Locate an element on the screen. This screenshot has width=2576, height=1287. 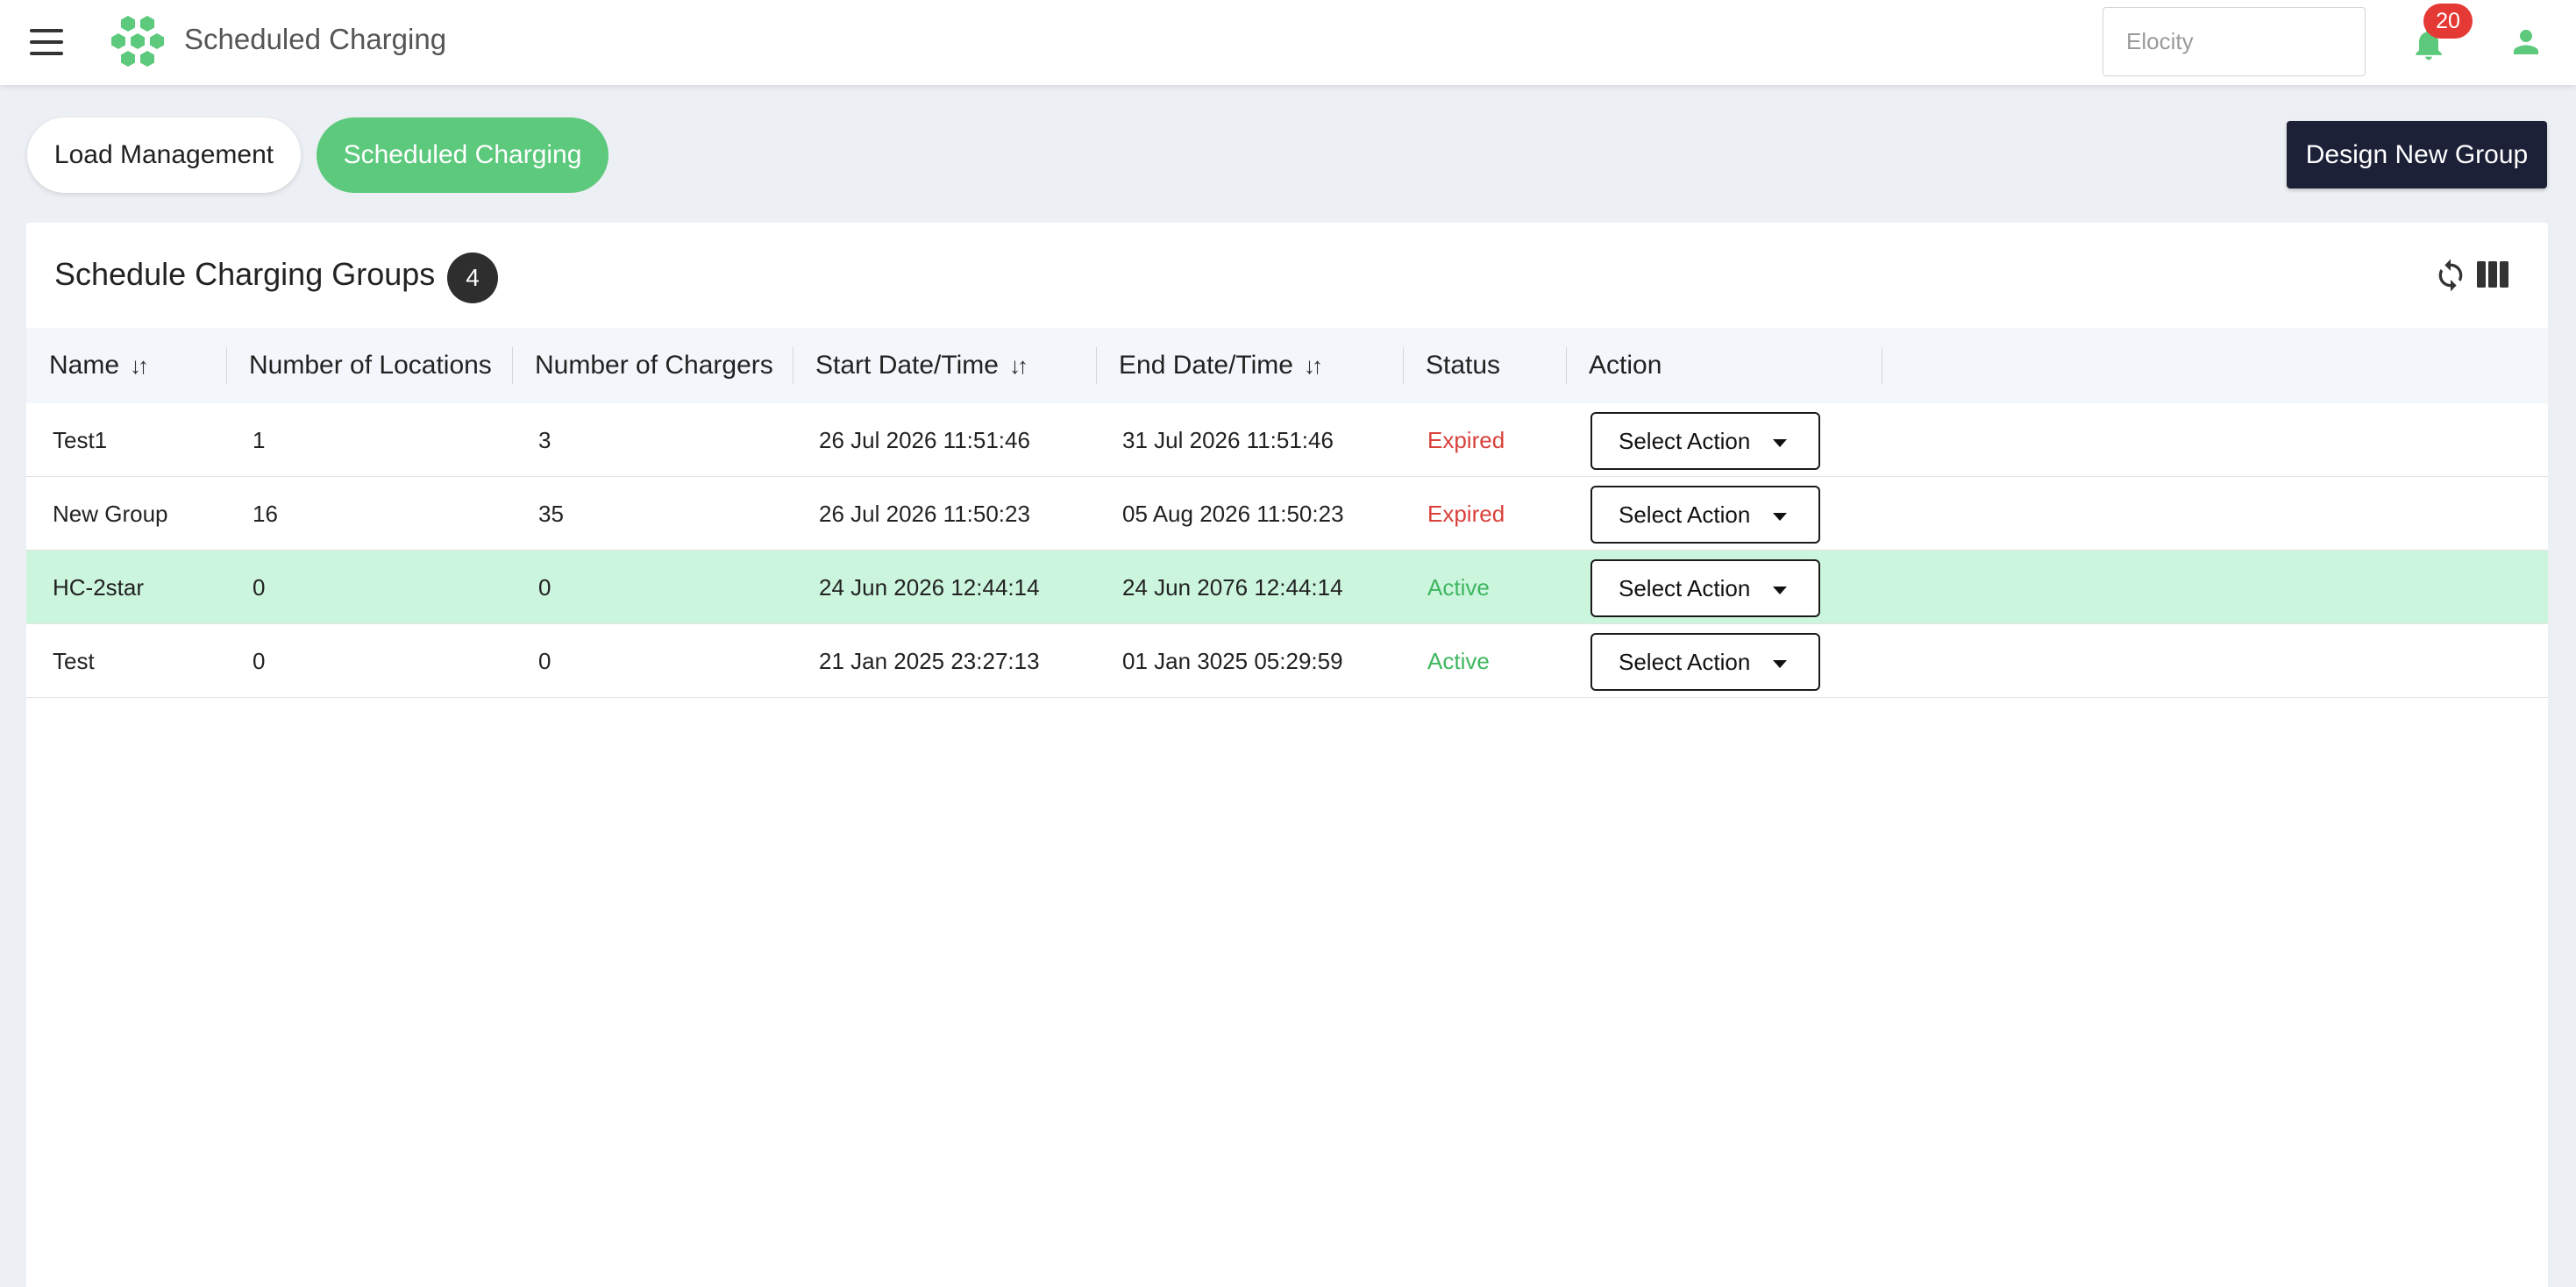
tenant-search-input is located at coordinates (2234, 42).